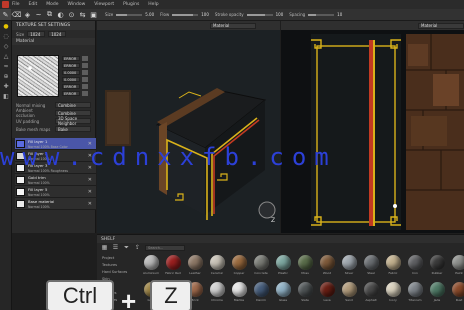 The height and width of the screenshot is (310, 464). Describe the element at coordinates (393, 268) in the screenshot. I see `shelf-material-item: Fabric` at that location.